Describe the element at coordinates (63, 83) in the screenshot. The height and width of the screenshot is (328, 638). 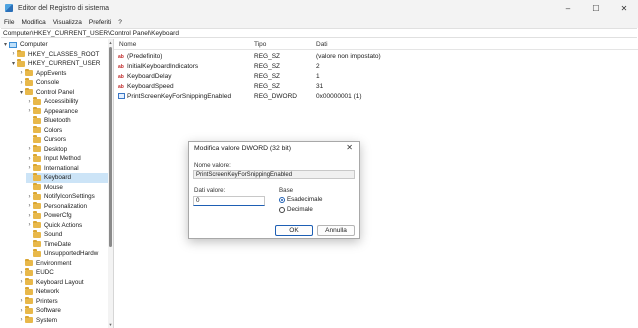
I see `tree-item: › Console` at that location.